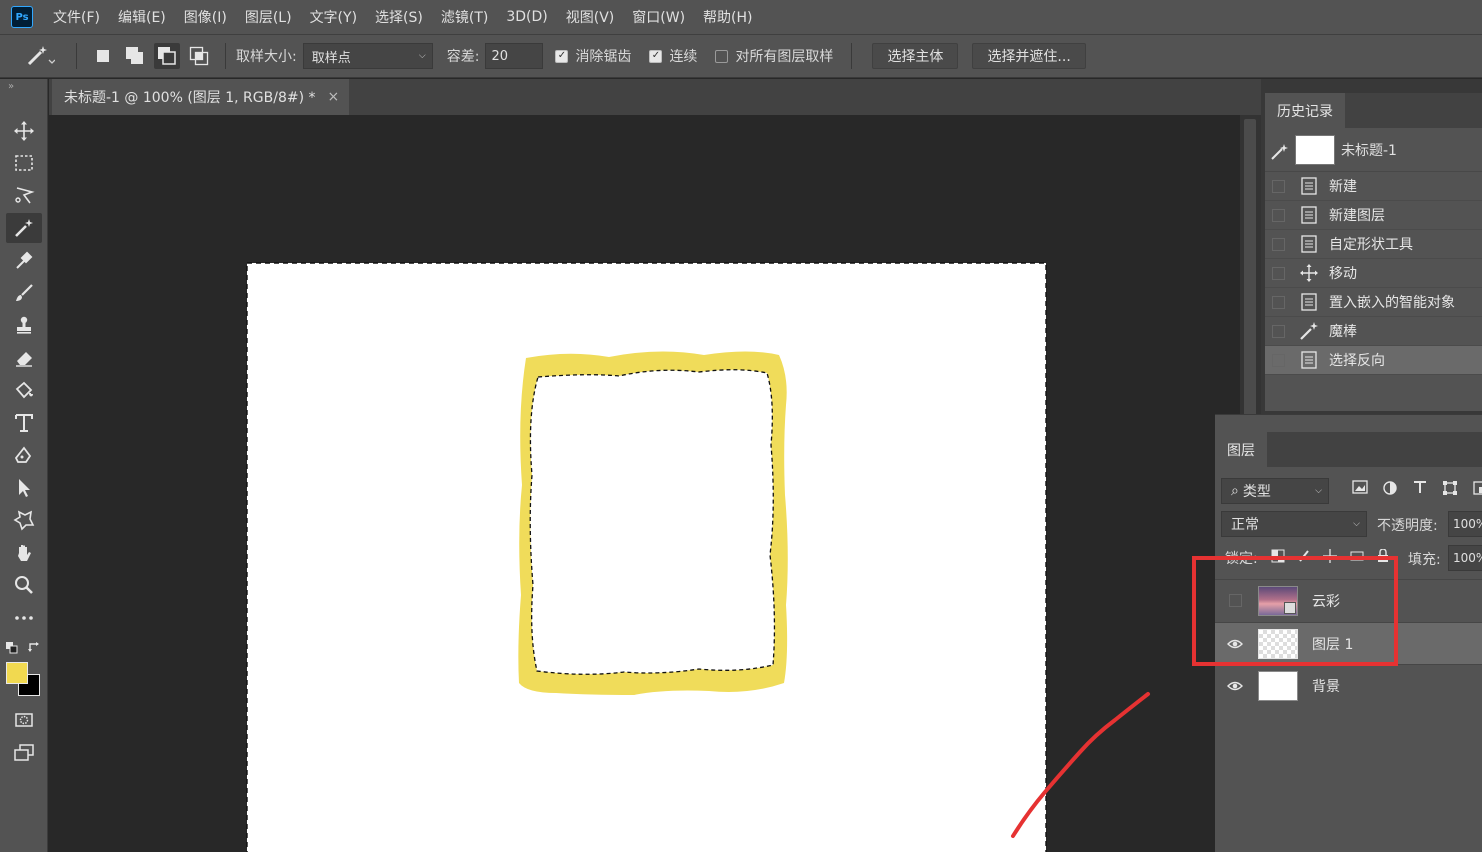 This screenshot has height=852, width=1482. What do you see at coordinates (1241, 449) in the screenshot?
I see `tab-layers: 图层` at bounding box center [1241, 449].